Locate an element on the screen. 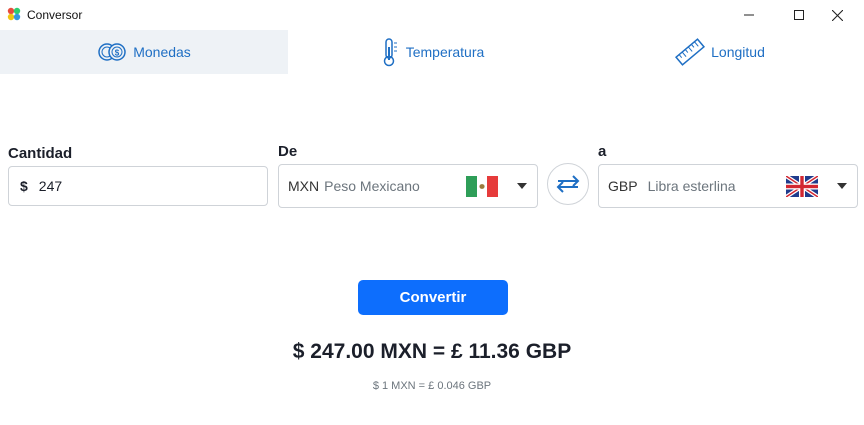  uk-flag-icon is located at coordinates (802, 186).